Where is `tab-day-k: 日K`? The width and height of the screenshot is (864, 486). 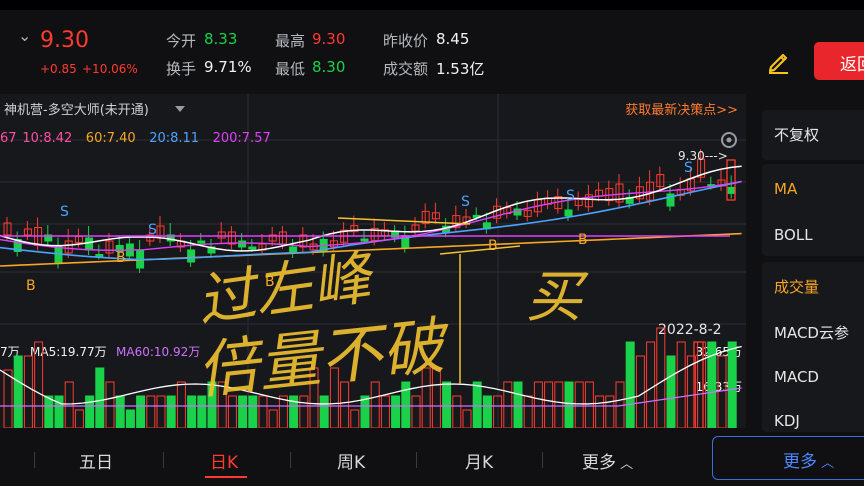 tab-day-k: 日K is located at coordinates (224, 460).